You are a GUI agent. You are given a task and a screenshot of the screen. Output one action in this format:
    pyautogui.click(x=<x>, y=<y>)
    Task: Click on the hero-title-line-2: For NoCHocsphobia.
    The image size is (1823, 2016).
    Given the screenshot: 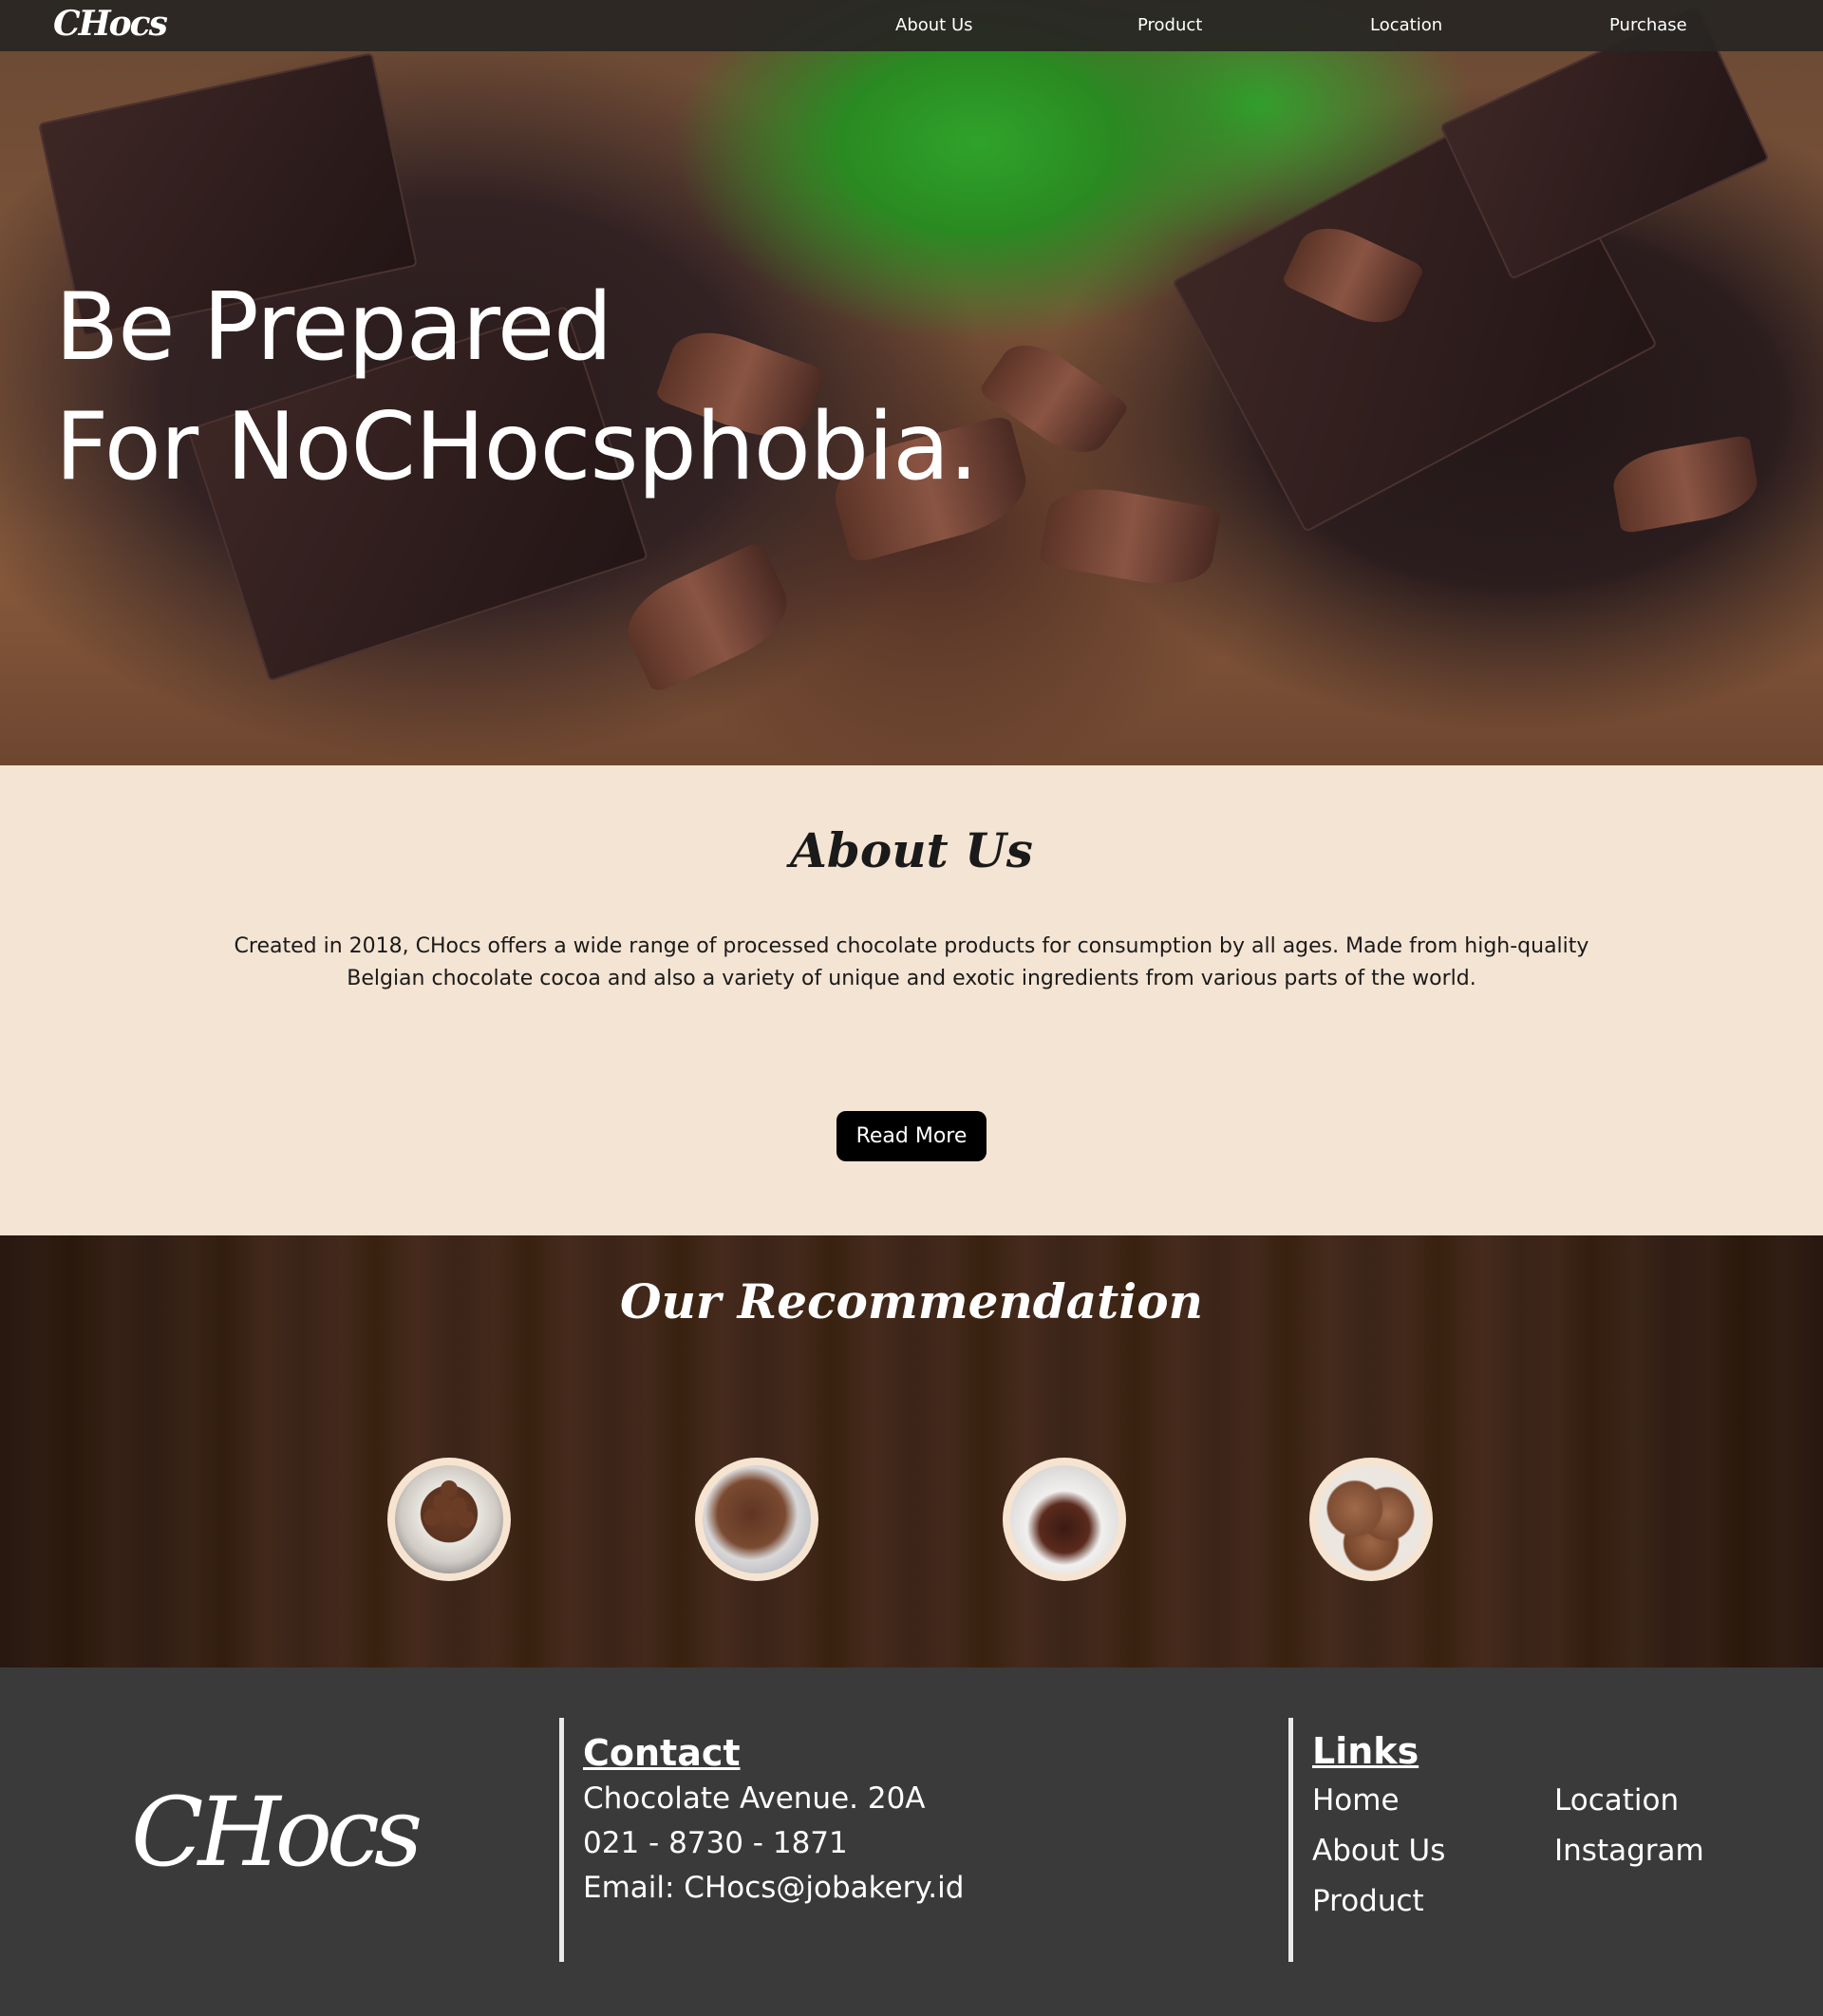 What is the action you would take?
    pyautogui.click(x=516, y=447)
    